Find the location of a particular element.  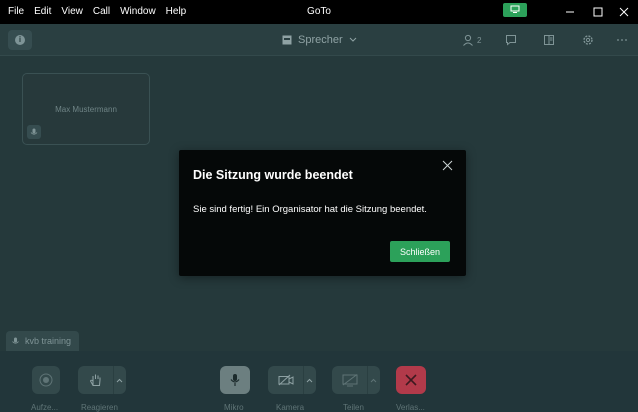

raise-hand-icon is located at coordinates (95, 380).